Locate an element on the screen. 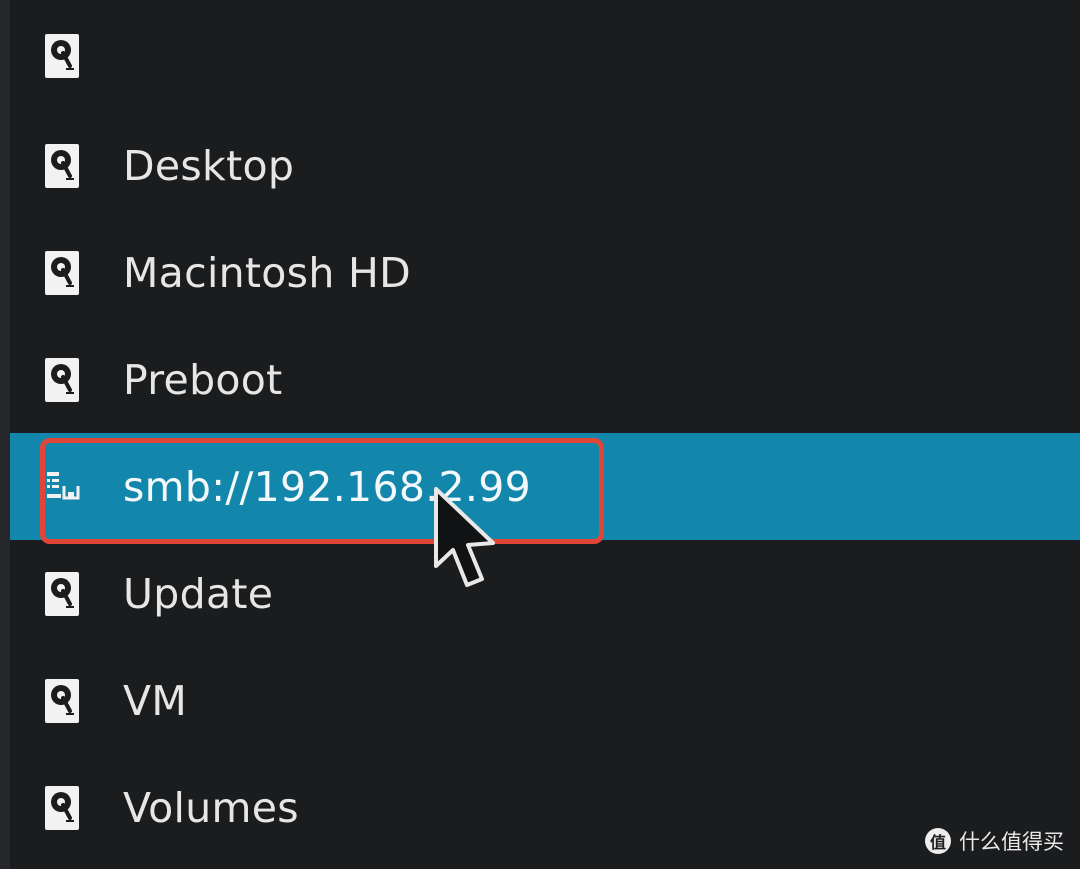 This screenshot has width=1080, height=869. list-item-vm: VM is located at coordinates (545, 700).